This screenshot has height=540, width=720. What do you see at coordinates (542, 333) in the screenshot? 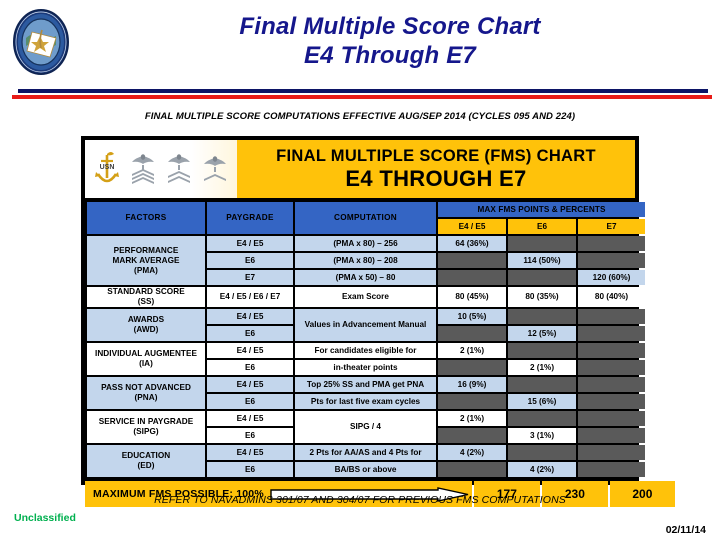
I see `points-cell-e6: 12 (5%)` at bounding box center [542, 333].